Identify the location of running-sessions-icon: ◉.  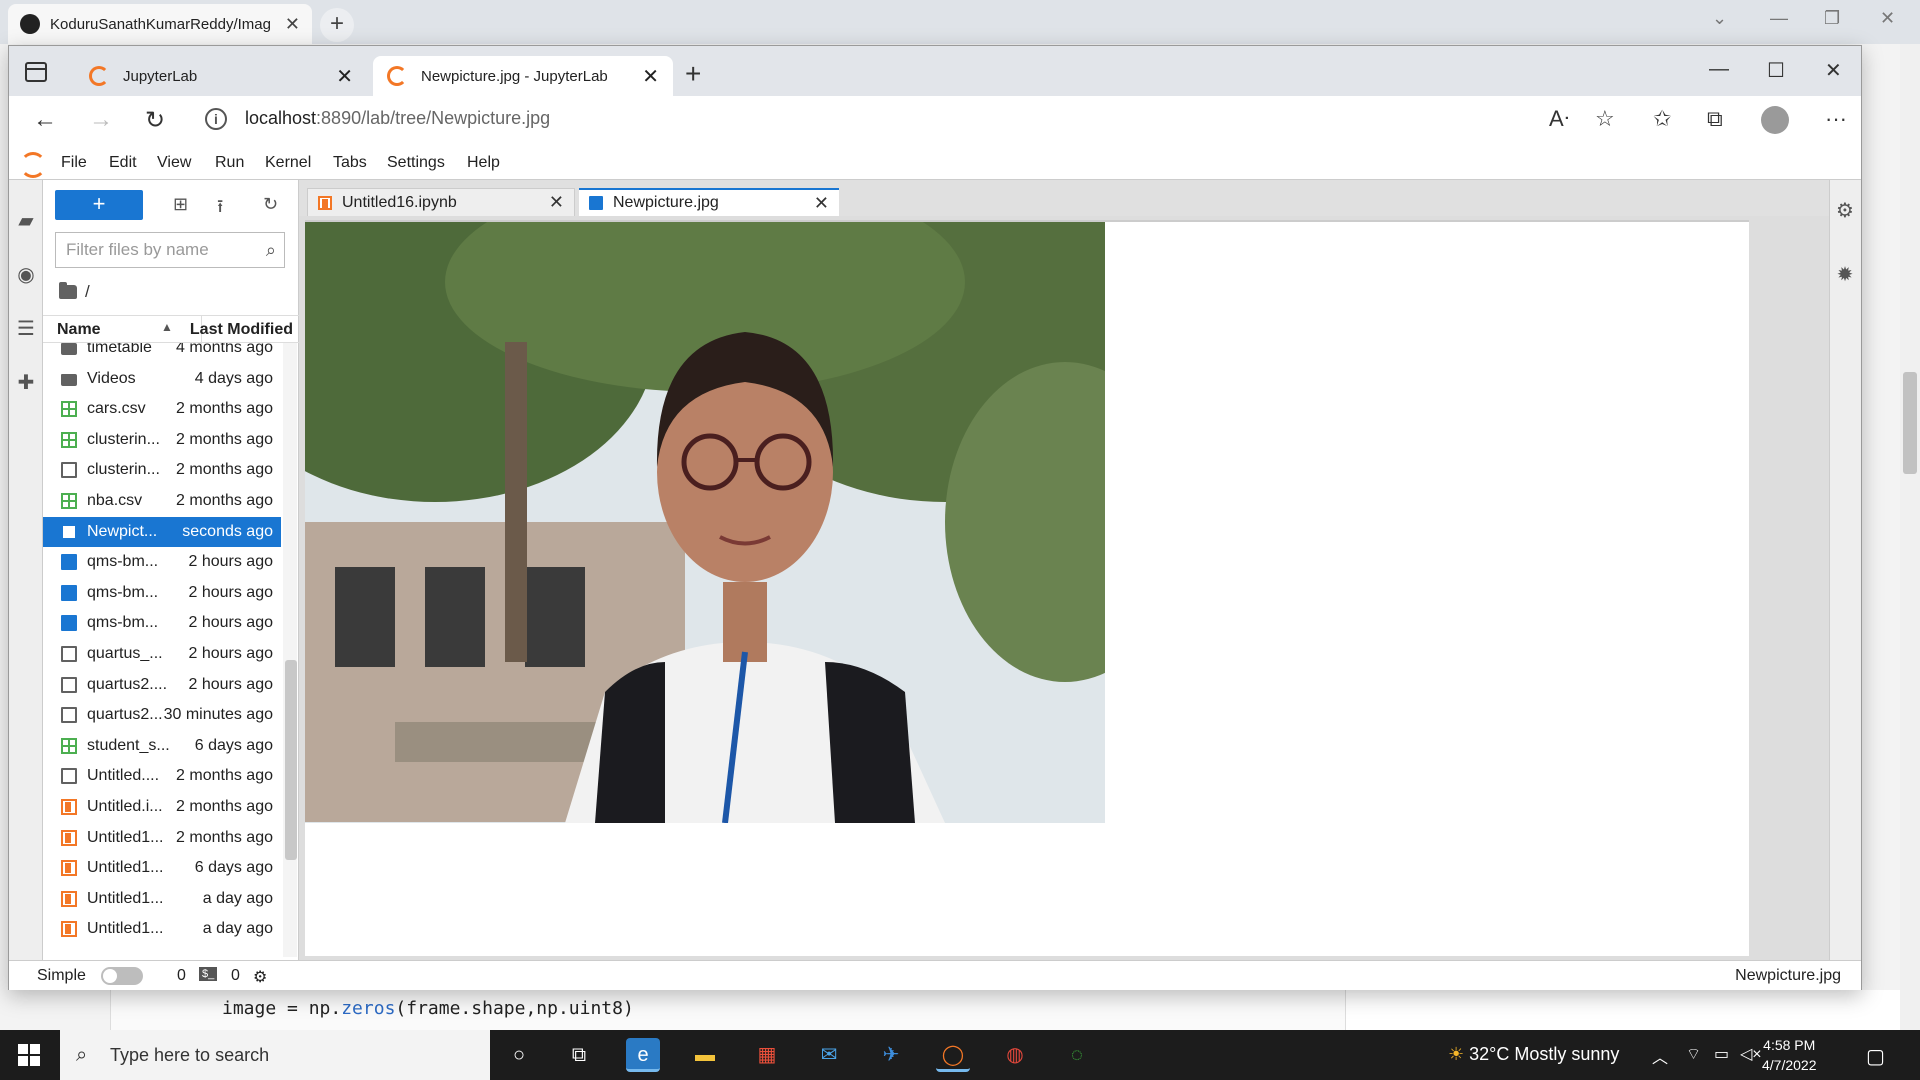
(26, 274).